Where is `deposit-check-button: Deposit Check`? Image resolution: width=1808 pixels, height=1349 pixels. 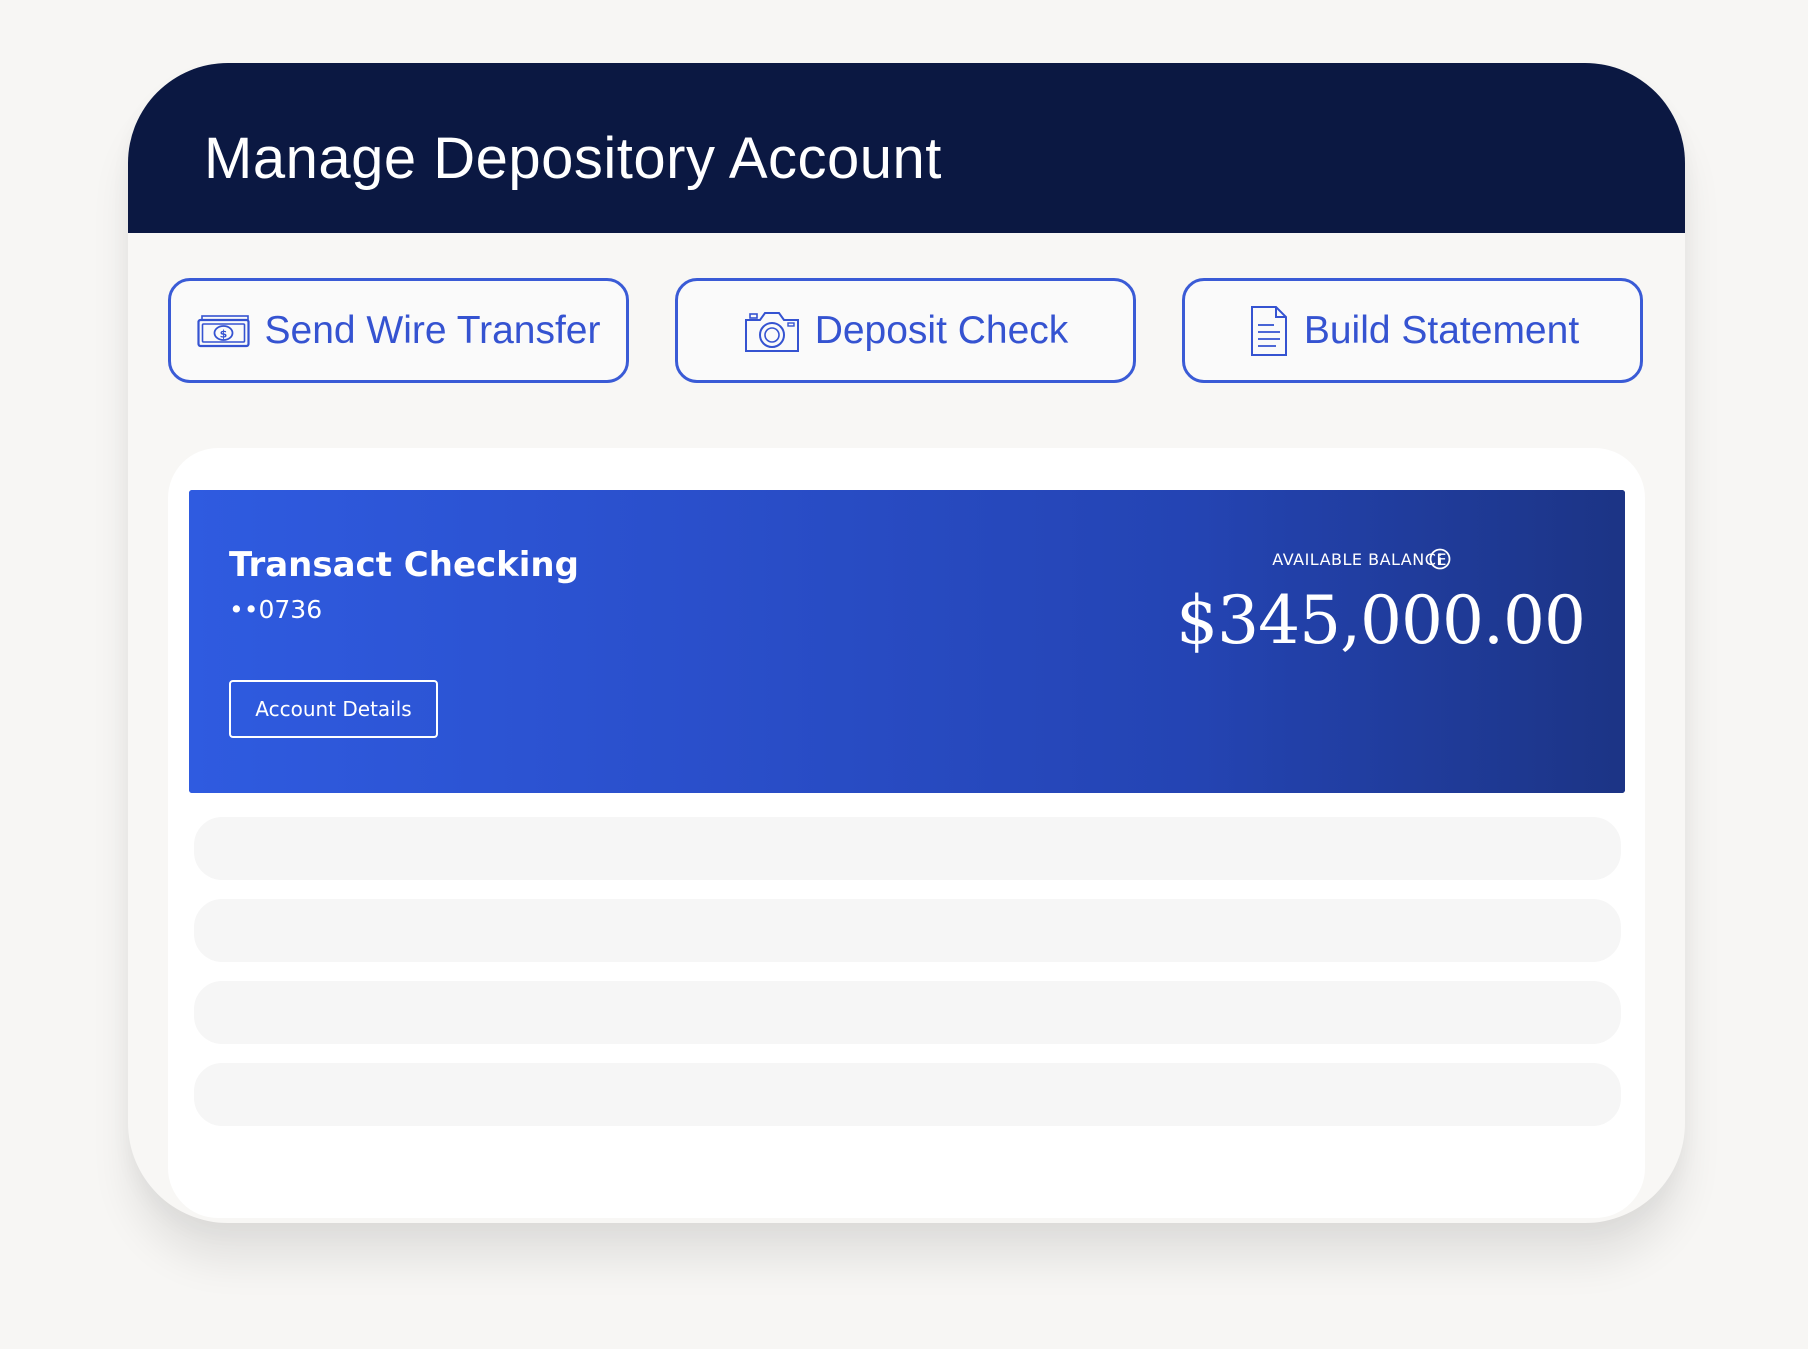
deposit-check-button: Deposit Check is located at coordinates (905, 330).